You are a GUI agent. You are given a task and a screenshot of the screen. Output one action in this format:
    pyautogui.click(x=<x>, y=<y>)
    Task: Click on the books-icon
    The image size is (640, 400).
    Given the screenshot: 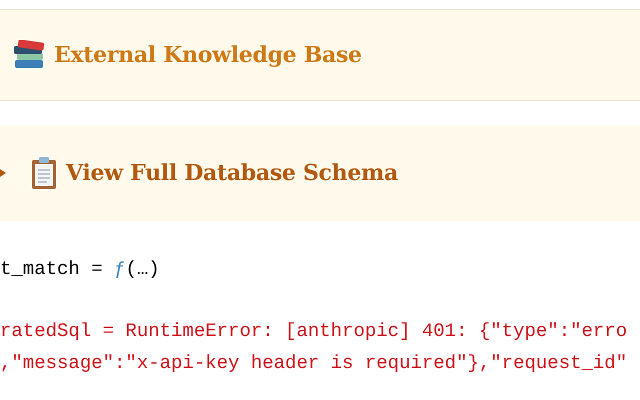 What is the action you would take?
    pyautogui.click(x=29, y=55)
    